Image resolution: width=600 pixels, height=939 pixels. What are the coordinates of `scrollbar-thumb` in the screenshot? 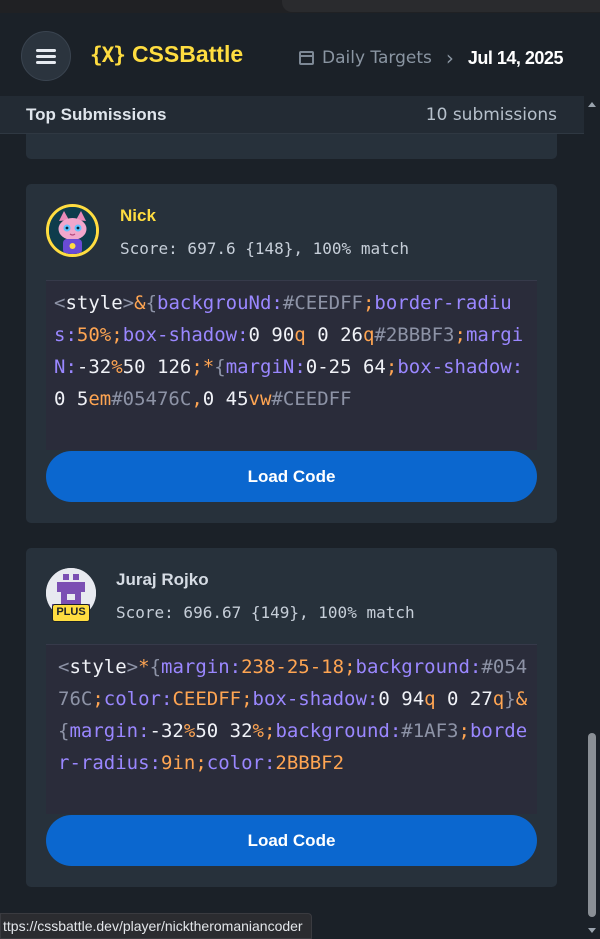 It's located at (592, 825).